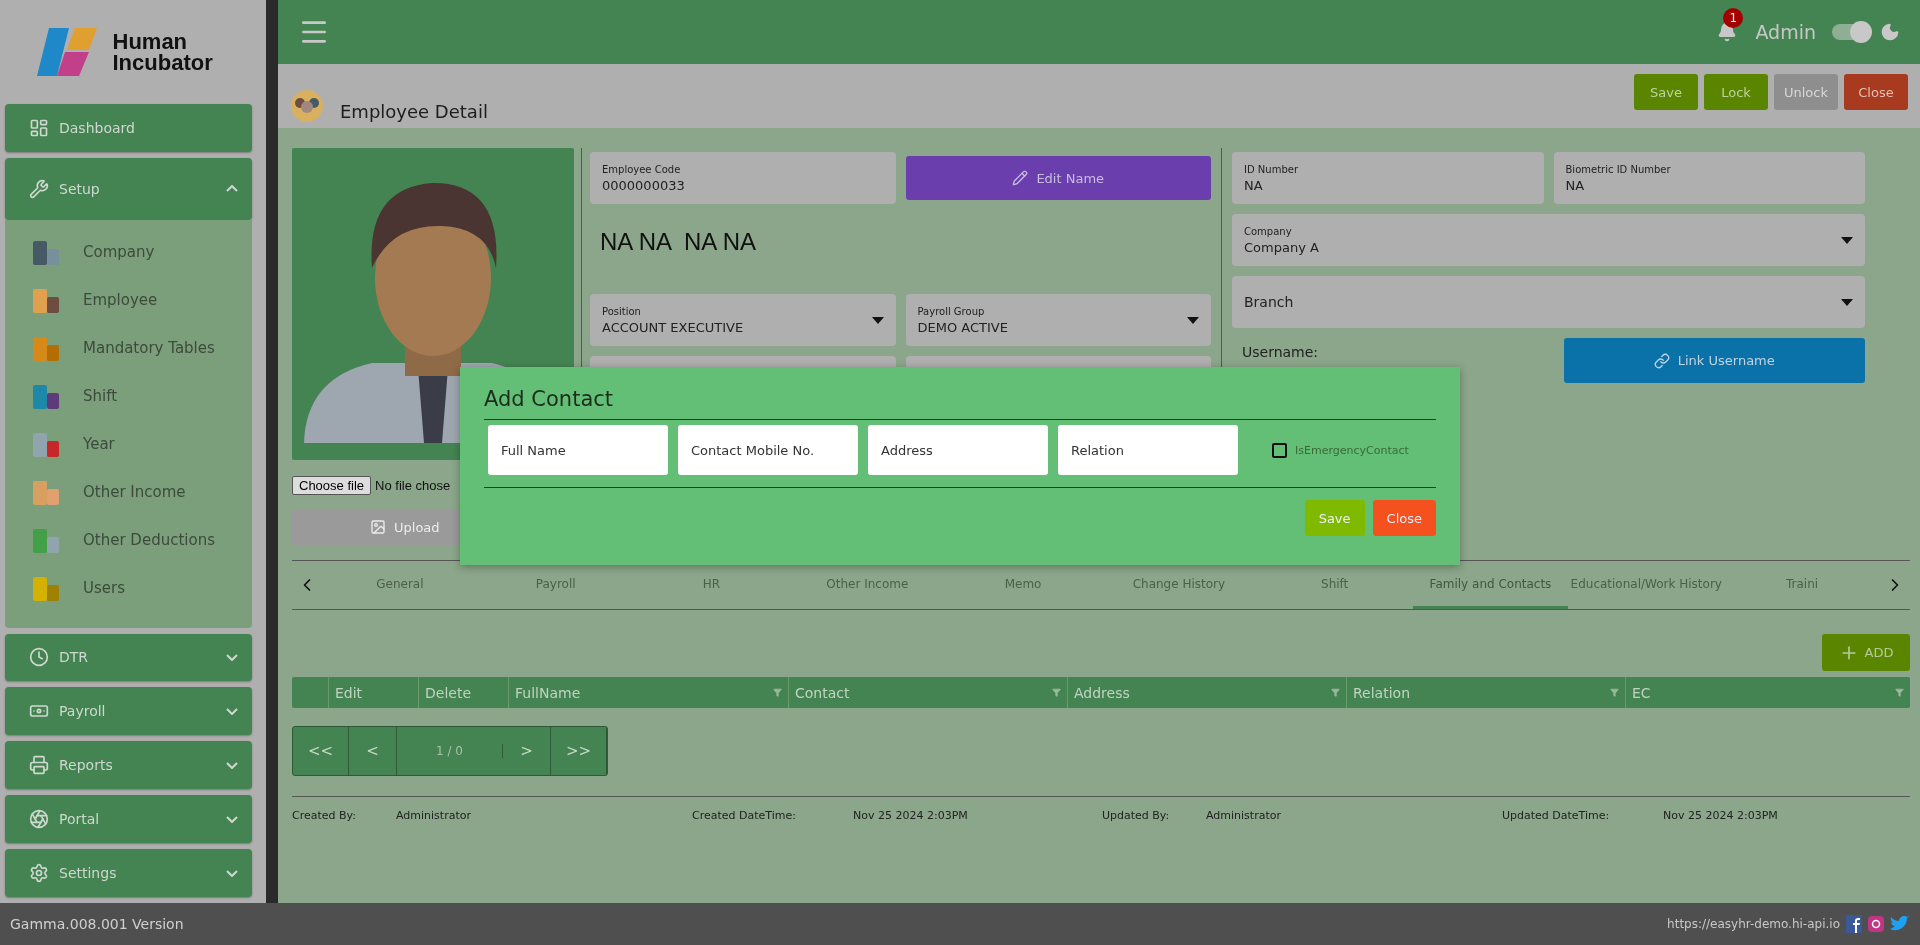  What do you see at coordinates (413, 485) in the screenshot?
I see `file-status: No file chose` at bounding box center [413, 485].